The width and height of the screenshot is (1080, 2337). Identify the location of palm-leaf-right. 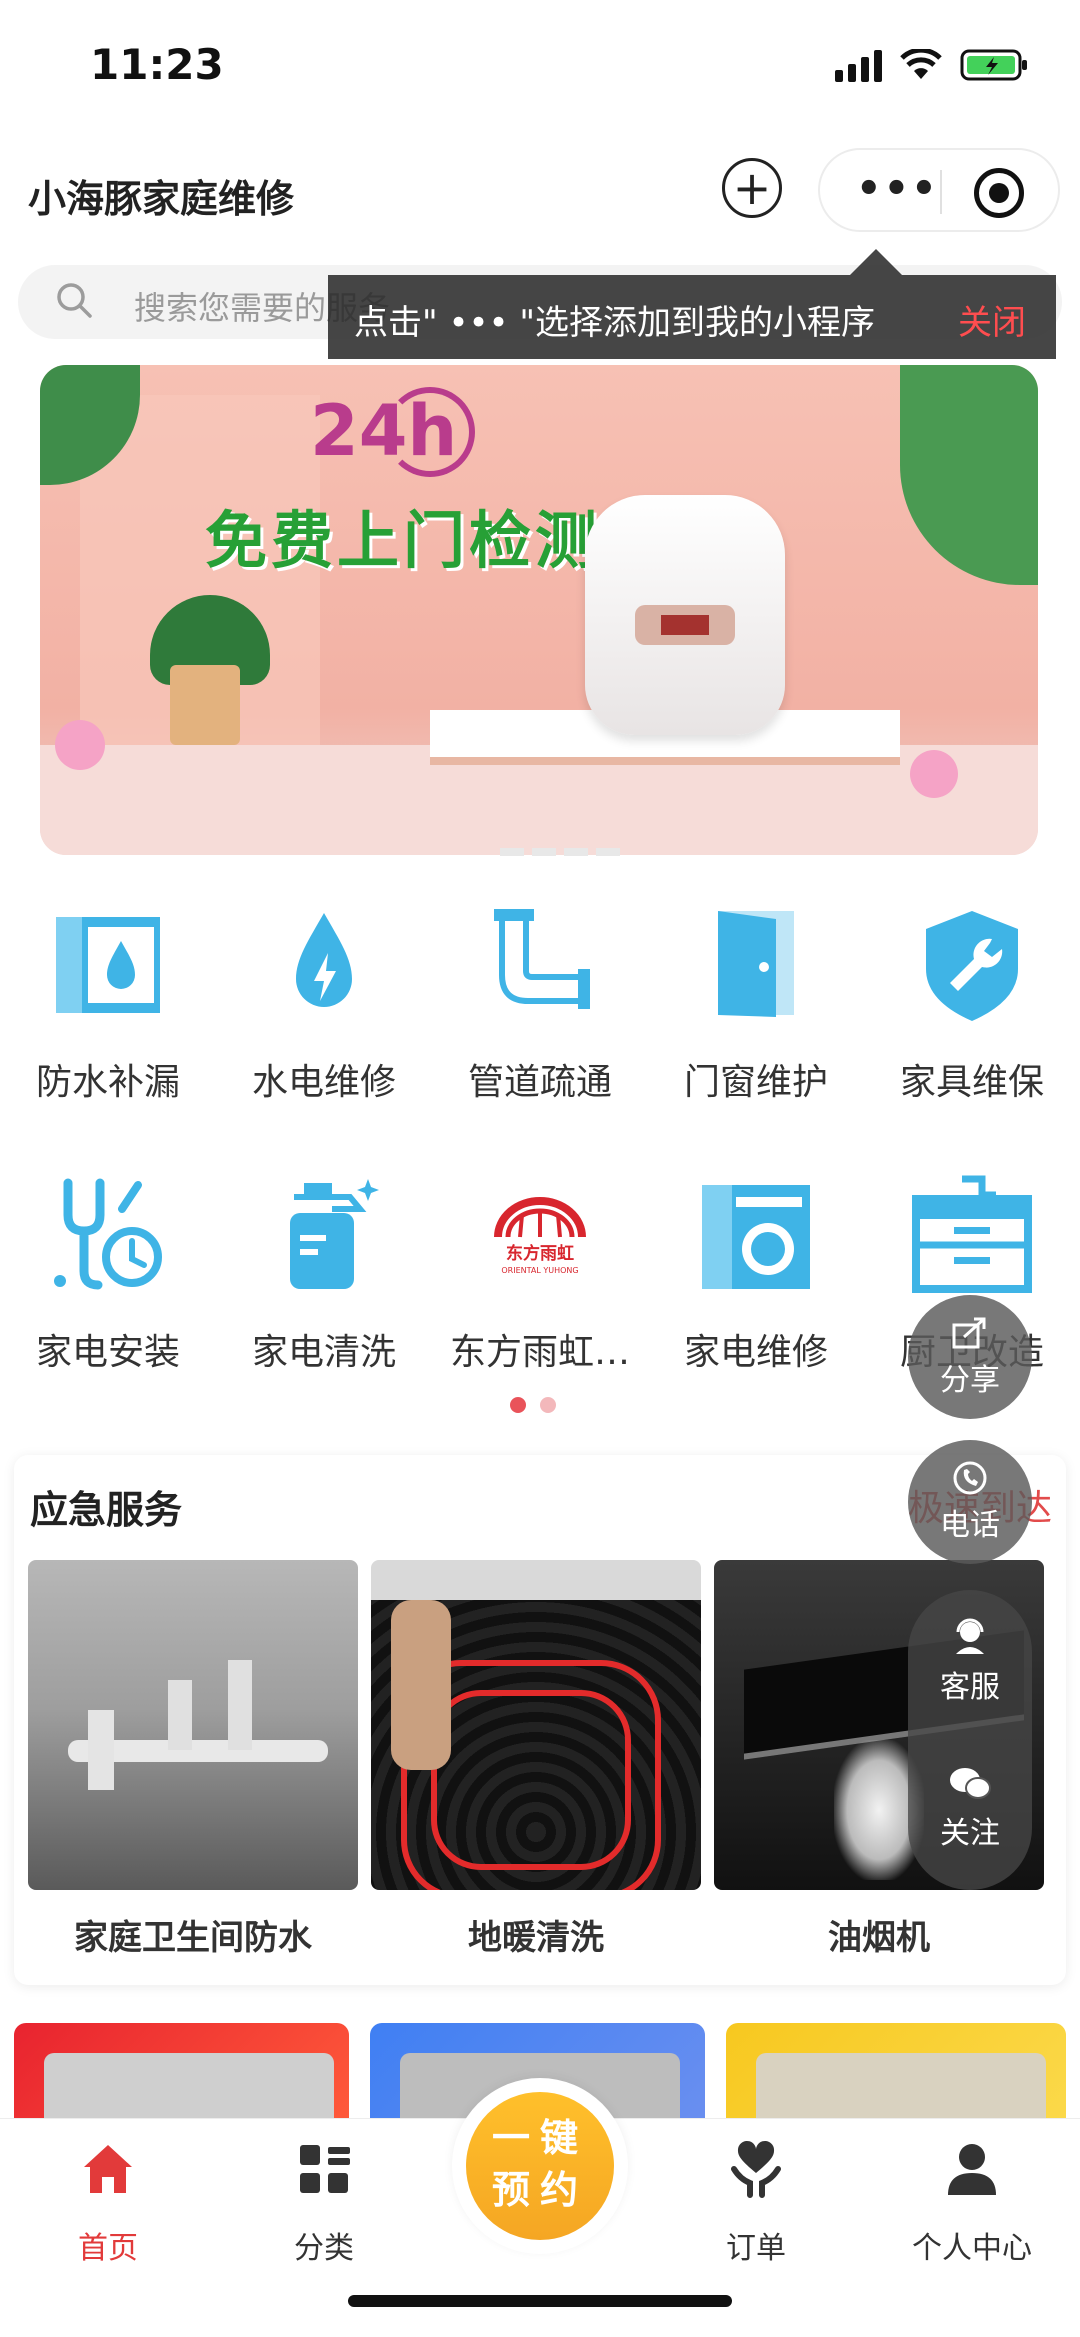
(969, 475).